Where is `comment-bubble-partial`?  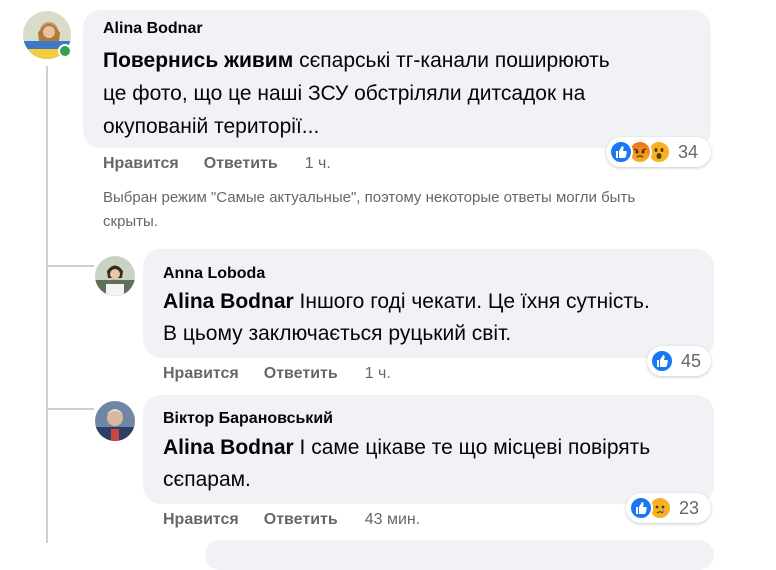 comment-bubble-partial is located at coordinates (459, 555).